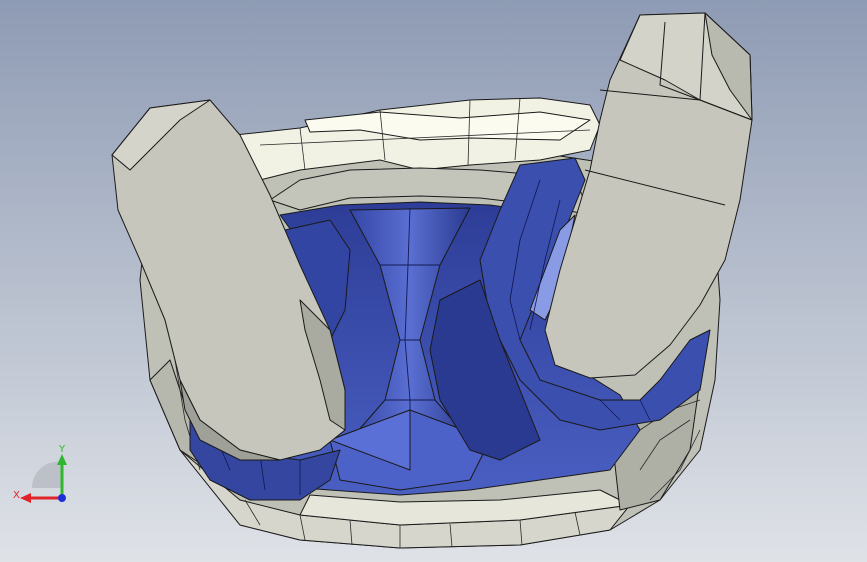  What do you see at coordinates (62, 459) in the screenshot?
I see `y-axis-arrow` at bounding box center [62, 459].